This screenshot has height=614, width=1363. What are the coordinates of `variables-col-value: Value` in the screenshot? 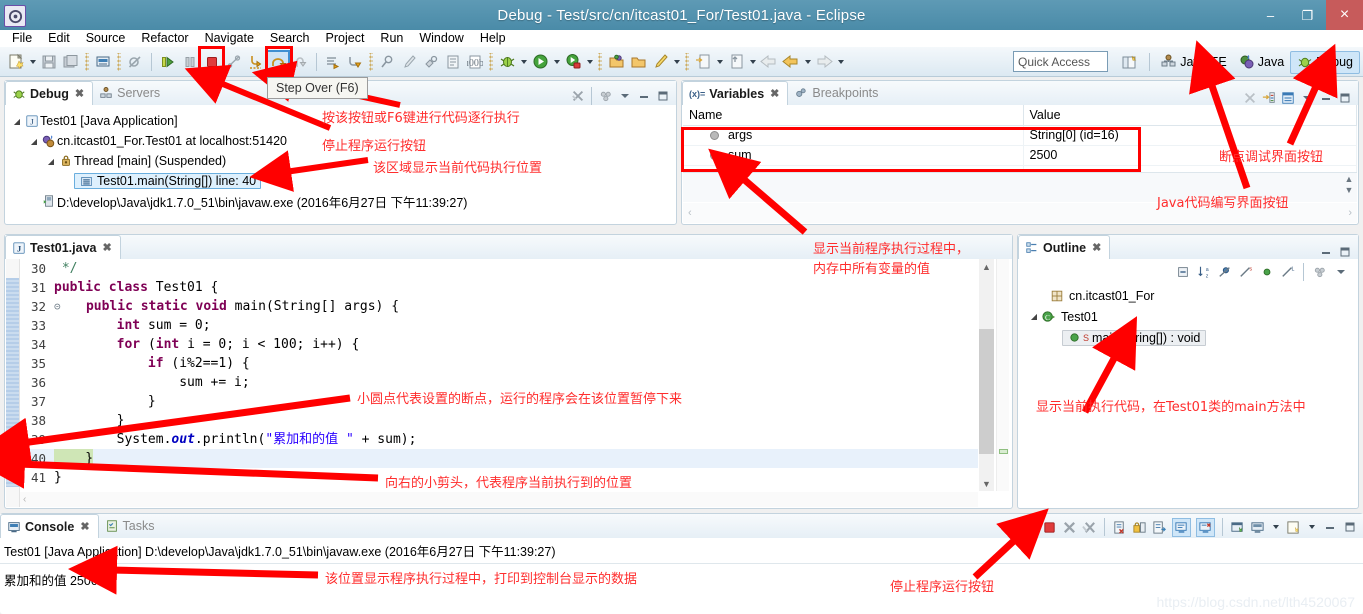 It's located at (1190, 115).